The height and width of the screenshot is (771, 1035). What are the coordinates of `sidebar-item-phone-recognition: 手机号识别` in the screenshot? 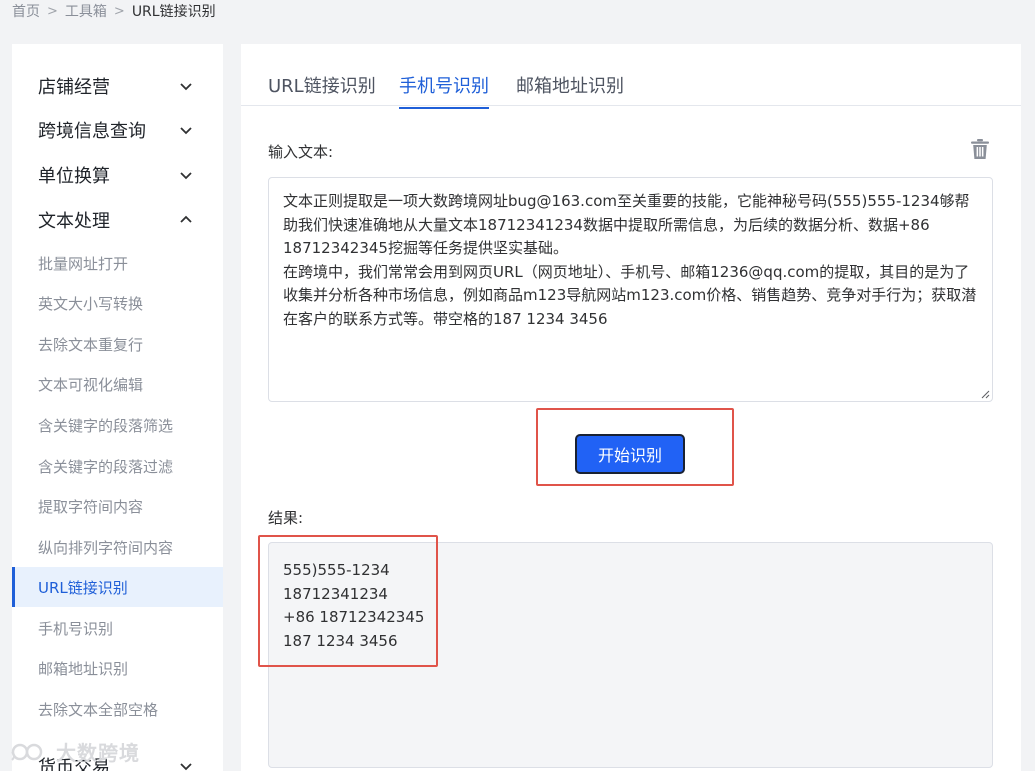 It's located at (117, 628).